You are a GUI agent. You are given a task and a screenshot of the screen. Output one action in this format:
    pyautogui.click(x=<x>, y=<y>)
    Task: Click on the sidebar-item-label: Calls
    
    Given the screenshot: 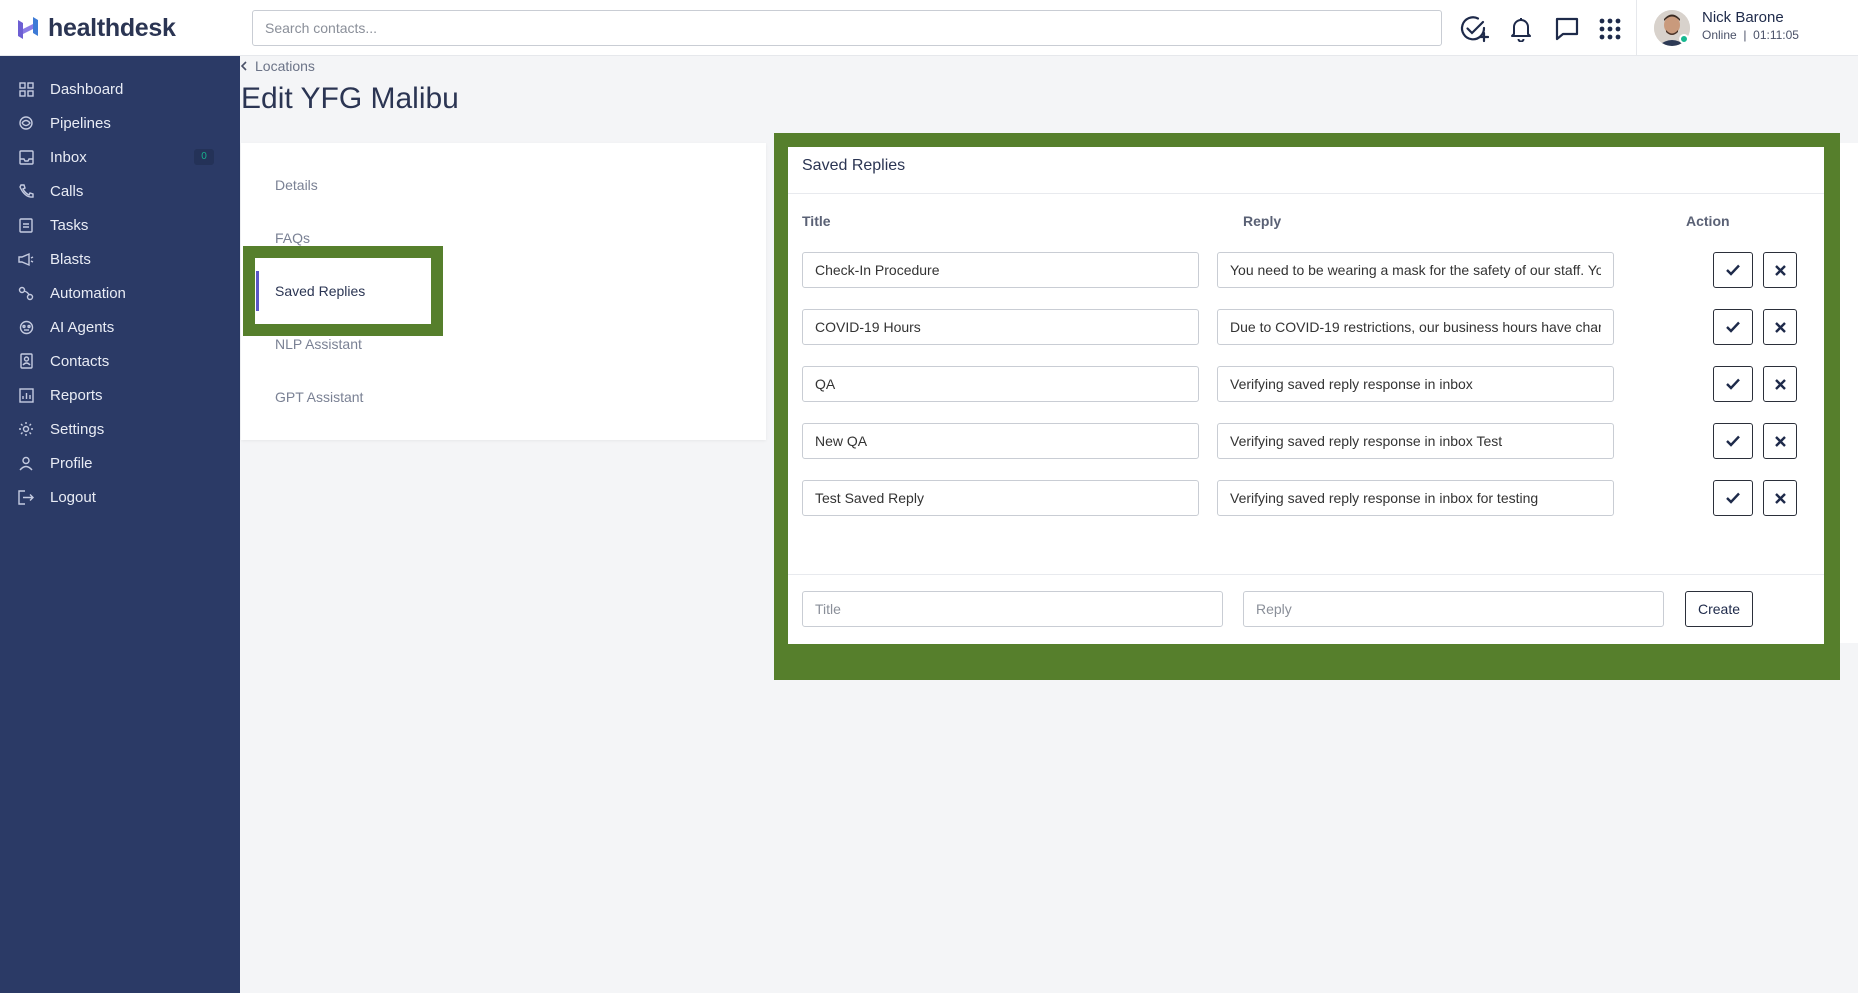 What is the action you would take?
    pyautogui.click(x=67, y=191)
    